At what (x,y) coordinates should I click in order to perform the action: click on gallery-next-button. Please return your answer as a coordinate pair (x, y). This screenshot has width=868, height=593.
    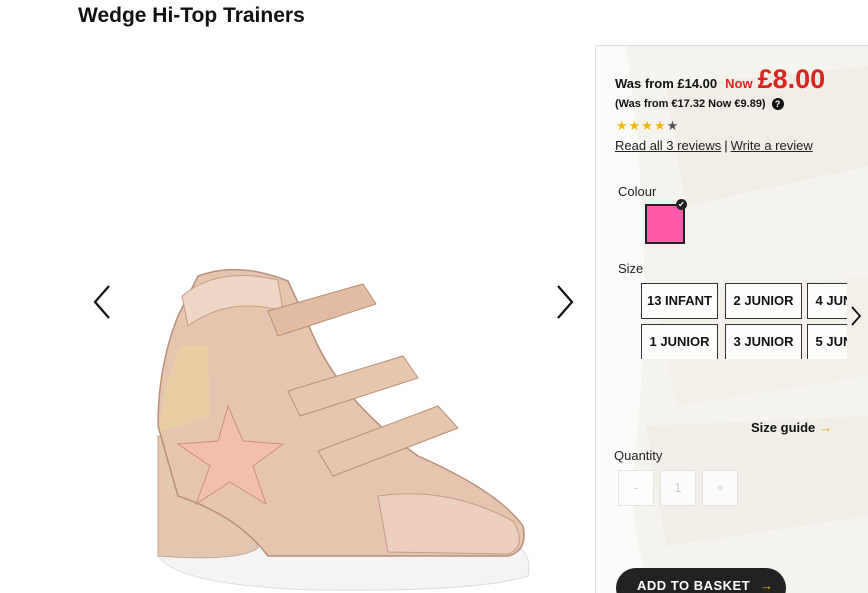
    Looking at the image, I should click on (565, 302).